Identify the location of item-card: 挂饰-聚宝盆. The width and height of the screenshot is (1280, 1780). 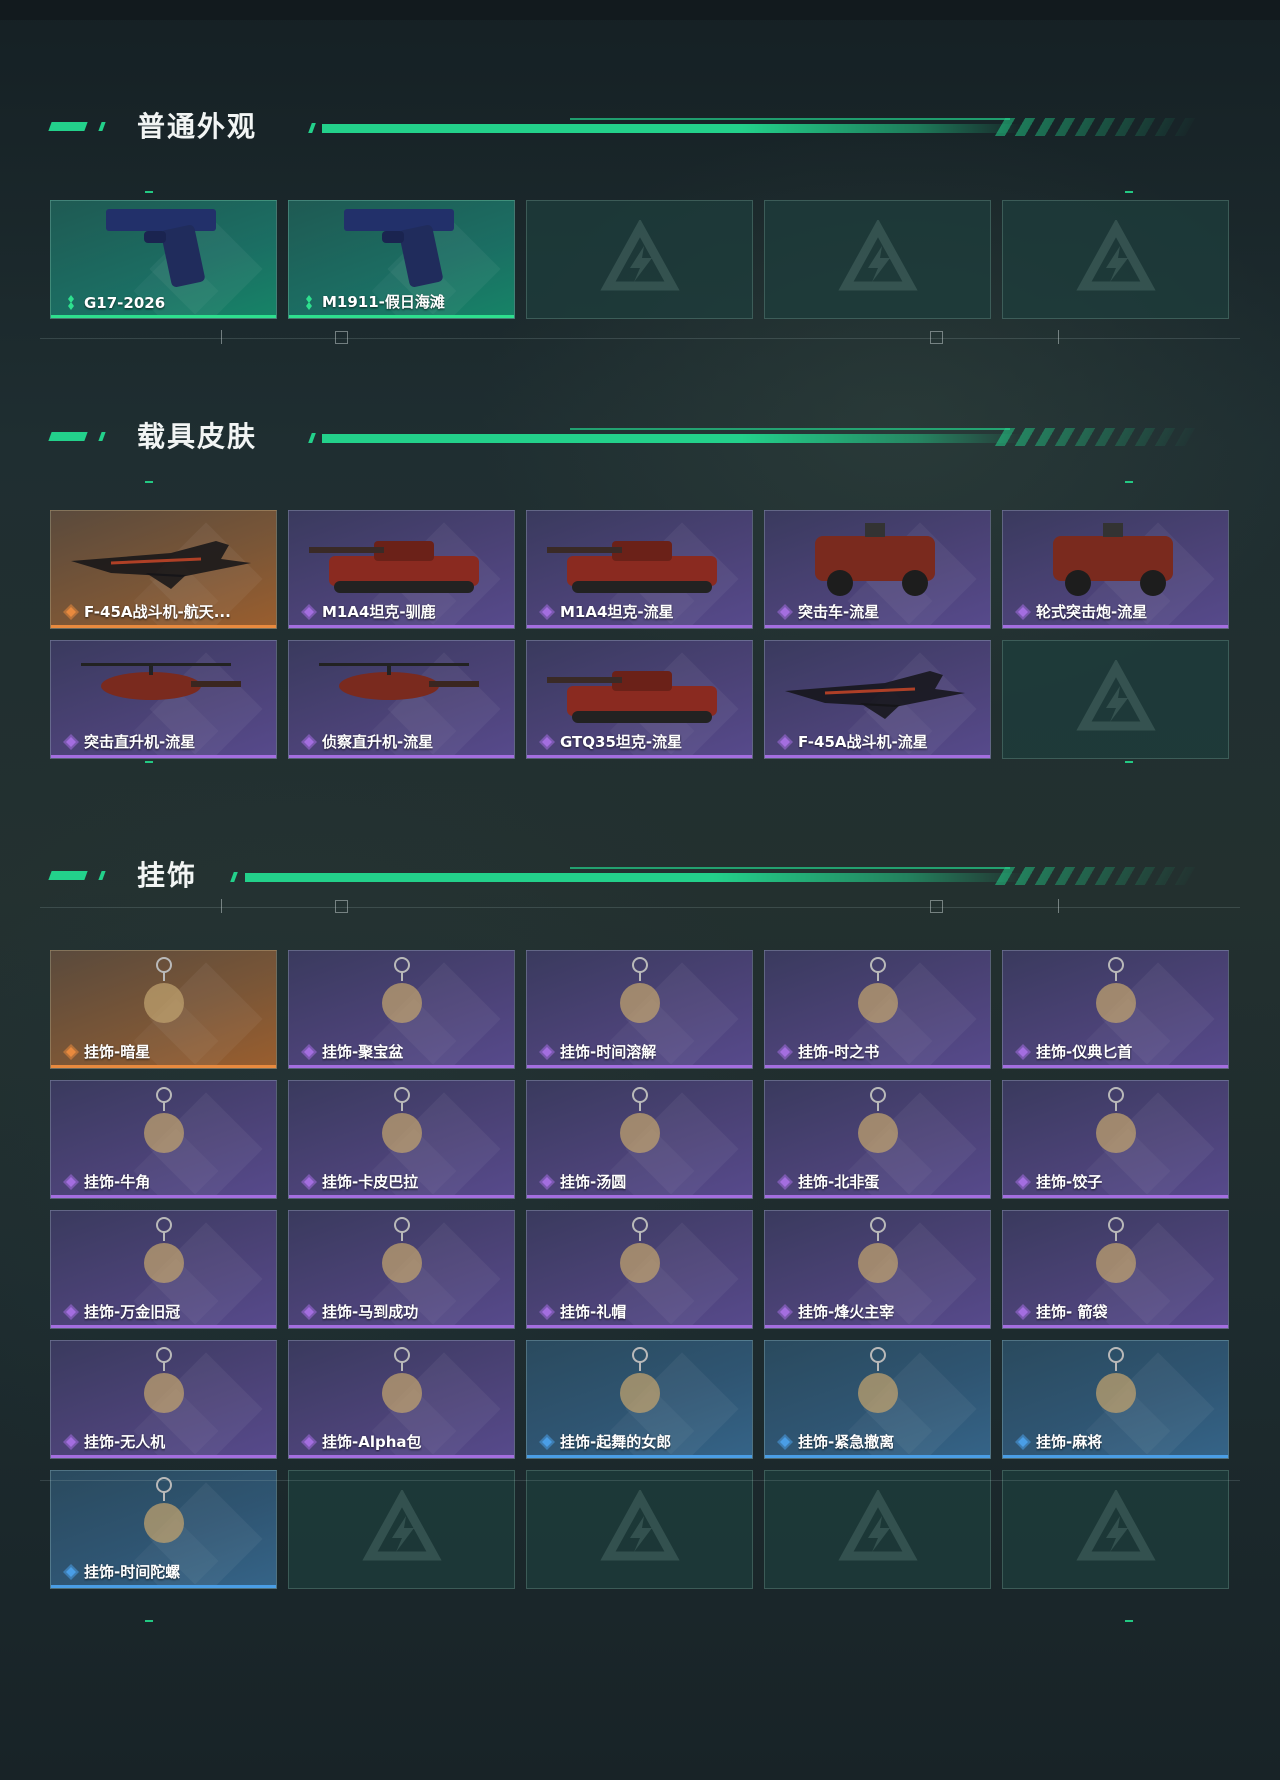
(401, 1009).